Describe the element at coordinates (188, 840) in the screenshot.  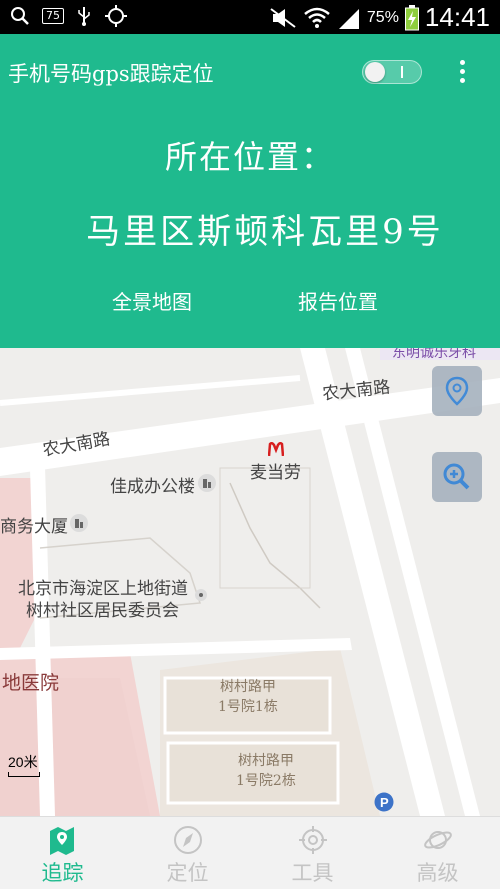
I see `compass-icon` at that location.